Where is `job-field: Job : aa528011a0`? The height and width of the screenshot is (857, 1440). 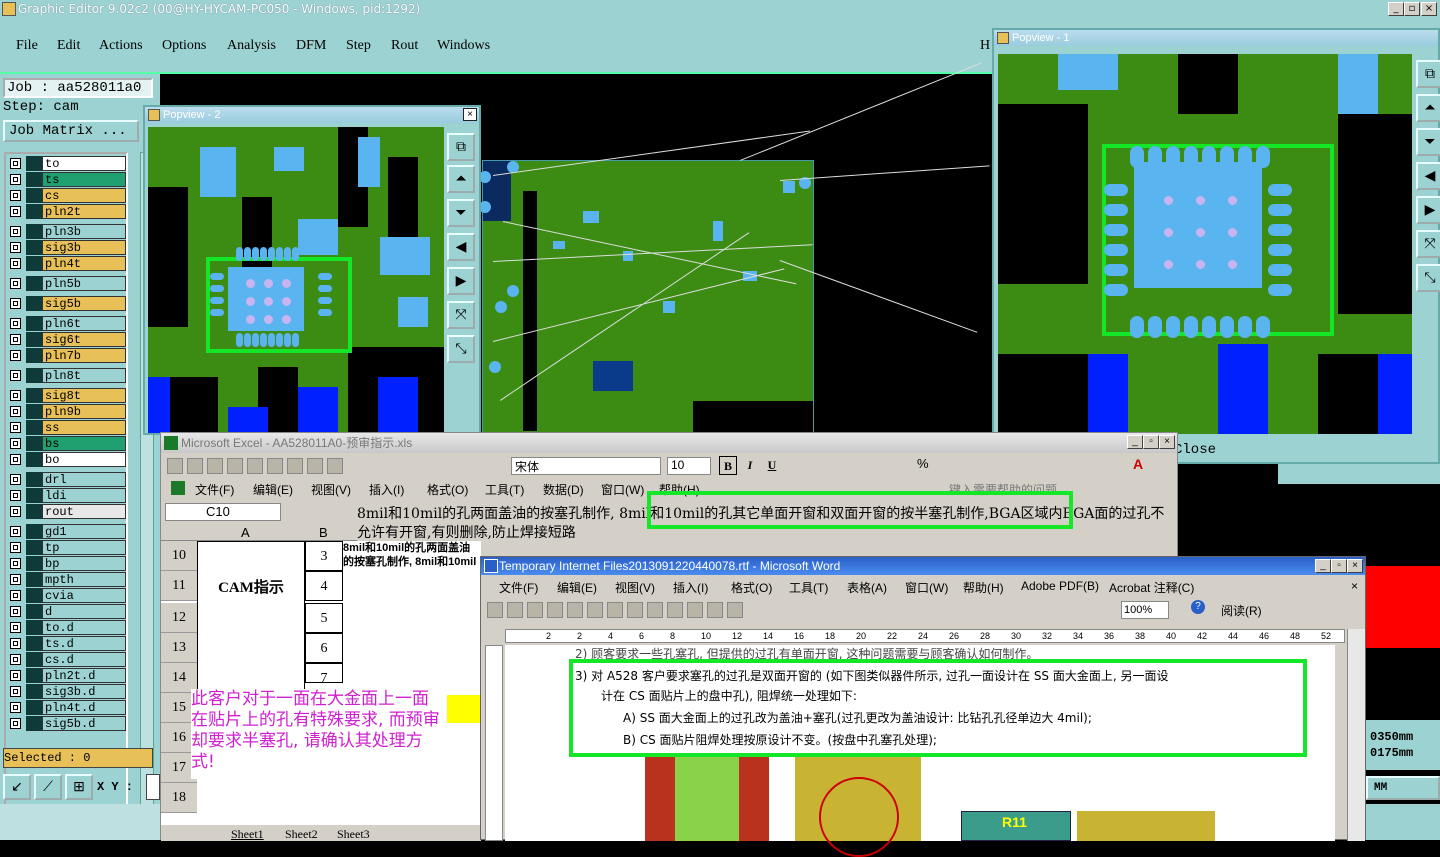
job-field: Job : aa528011a0 is located at coordinates (78, 88).